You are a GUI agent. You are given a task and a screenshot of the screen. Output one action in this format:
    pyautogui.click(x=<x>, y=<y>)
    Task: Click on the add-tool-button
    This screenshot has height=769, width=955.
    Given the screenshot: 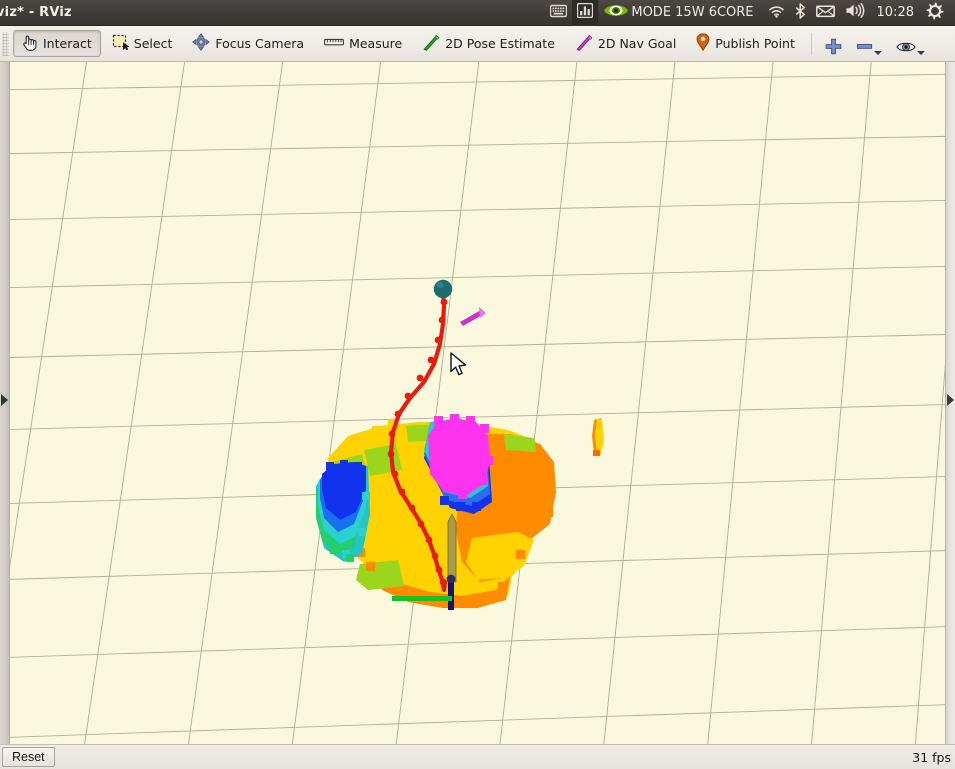 What is the action you would take?
    pyautogui.click(x=833, y=44)
    